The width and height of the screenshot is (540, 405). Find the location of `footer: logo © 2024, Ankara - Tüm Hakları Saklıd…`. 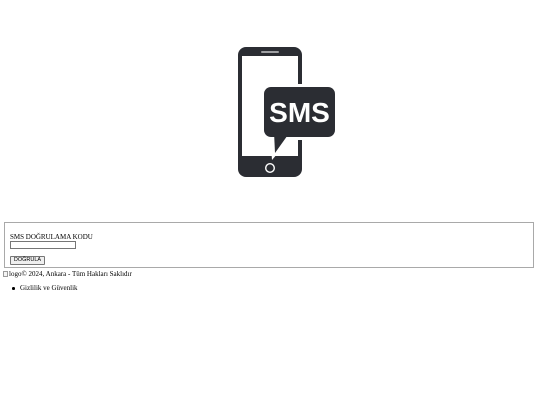

footer: logo © 2024, Ankara - Tüm Hakları Saklıd… is located at coordinates (67, 274).